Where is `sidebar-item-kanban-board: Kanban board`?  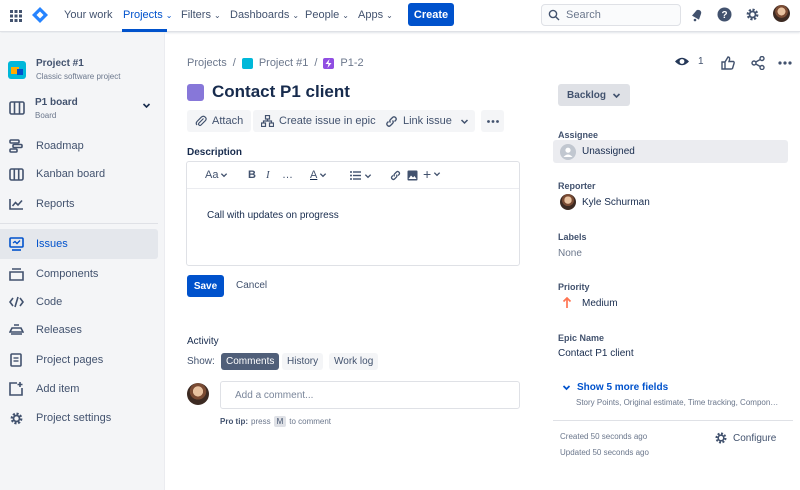
sidebar-item-kanban-board: Kanban board is located at coordinates (79, 174).